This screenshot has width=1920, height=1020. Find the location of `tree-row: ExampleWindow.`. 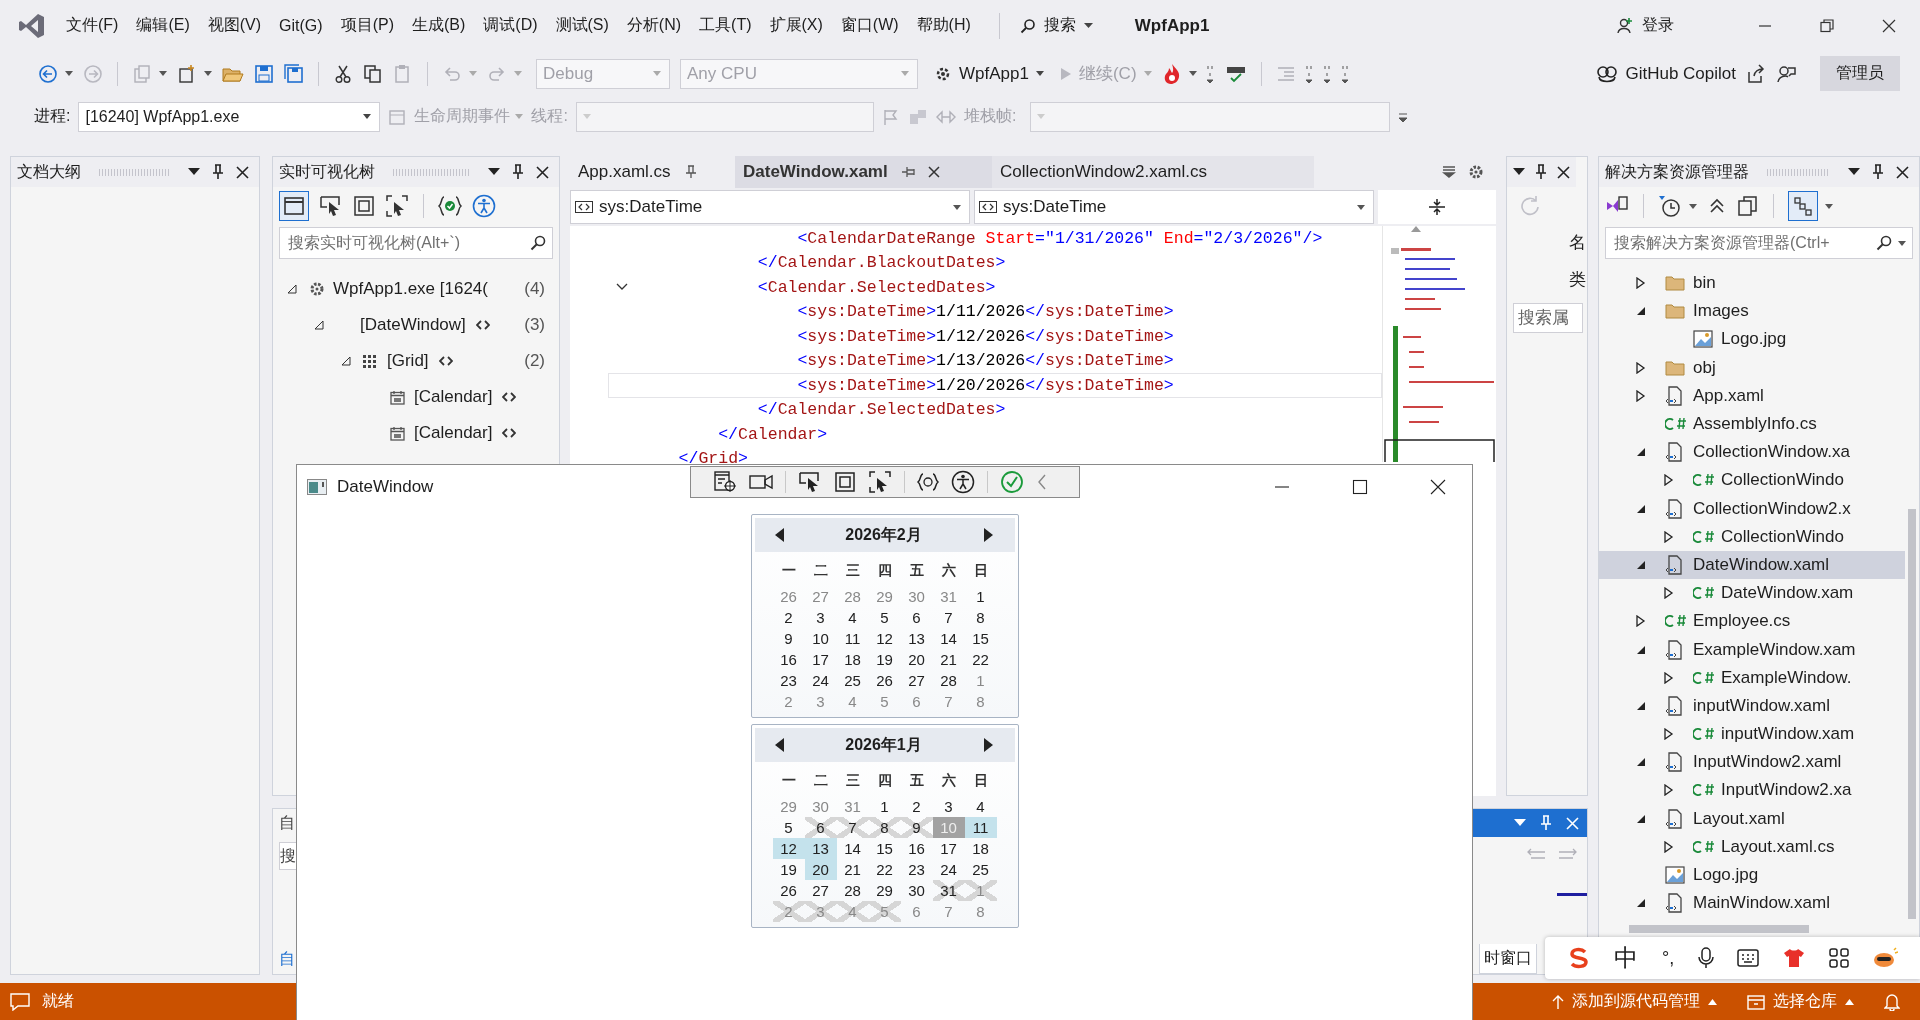

tree-row: ExampleWindow. is located at coordinates (1752, 677).